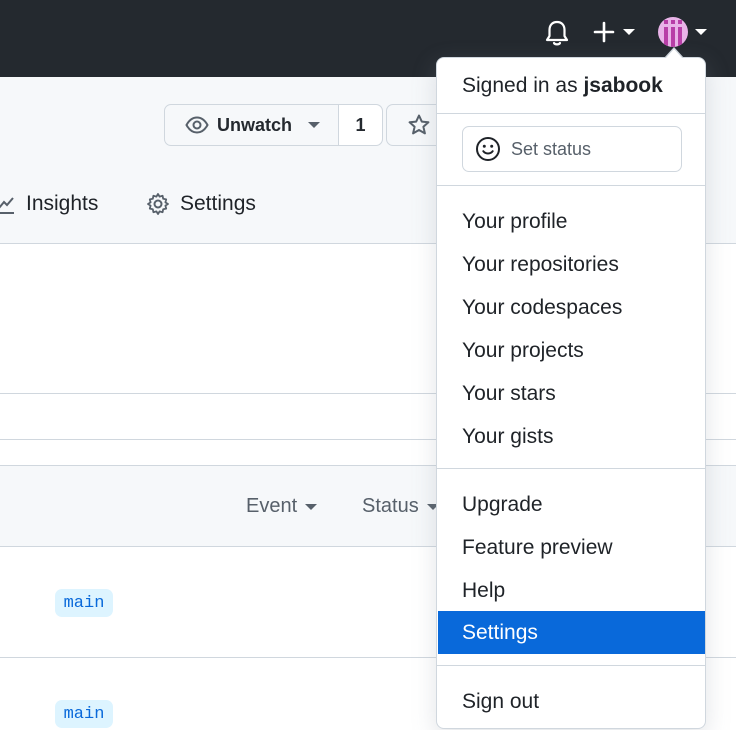 This screenshot has width=736, height=730. I want to click on tab-insights: Insights, so click(49, 204).